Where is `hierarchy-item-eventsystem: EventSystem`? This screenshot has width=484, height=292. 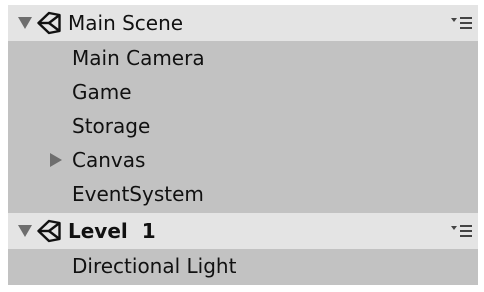
hierarchy-item-eventsystem: EventSystem is located at coordinates (243, 194).